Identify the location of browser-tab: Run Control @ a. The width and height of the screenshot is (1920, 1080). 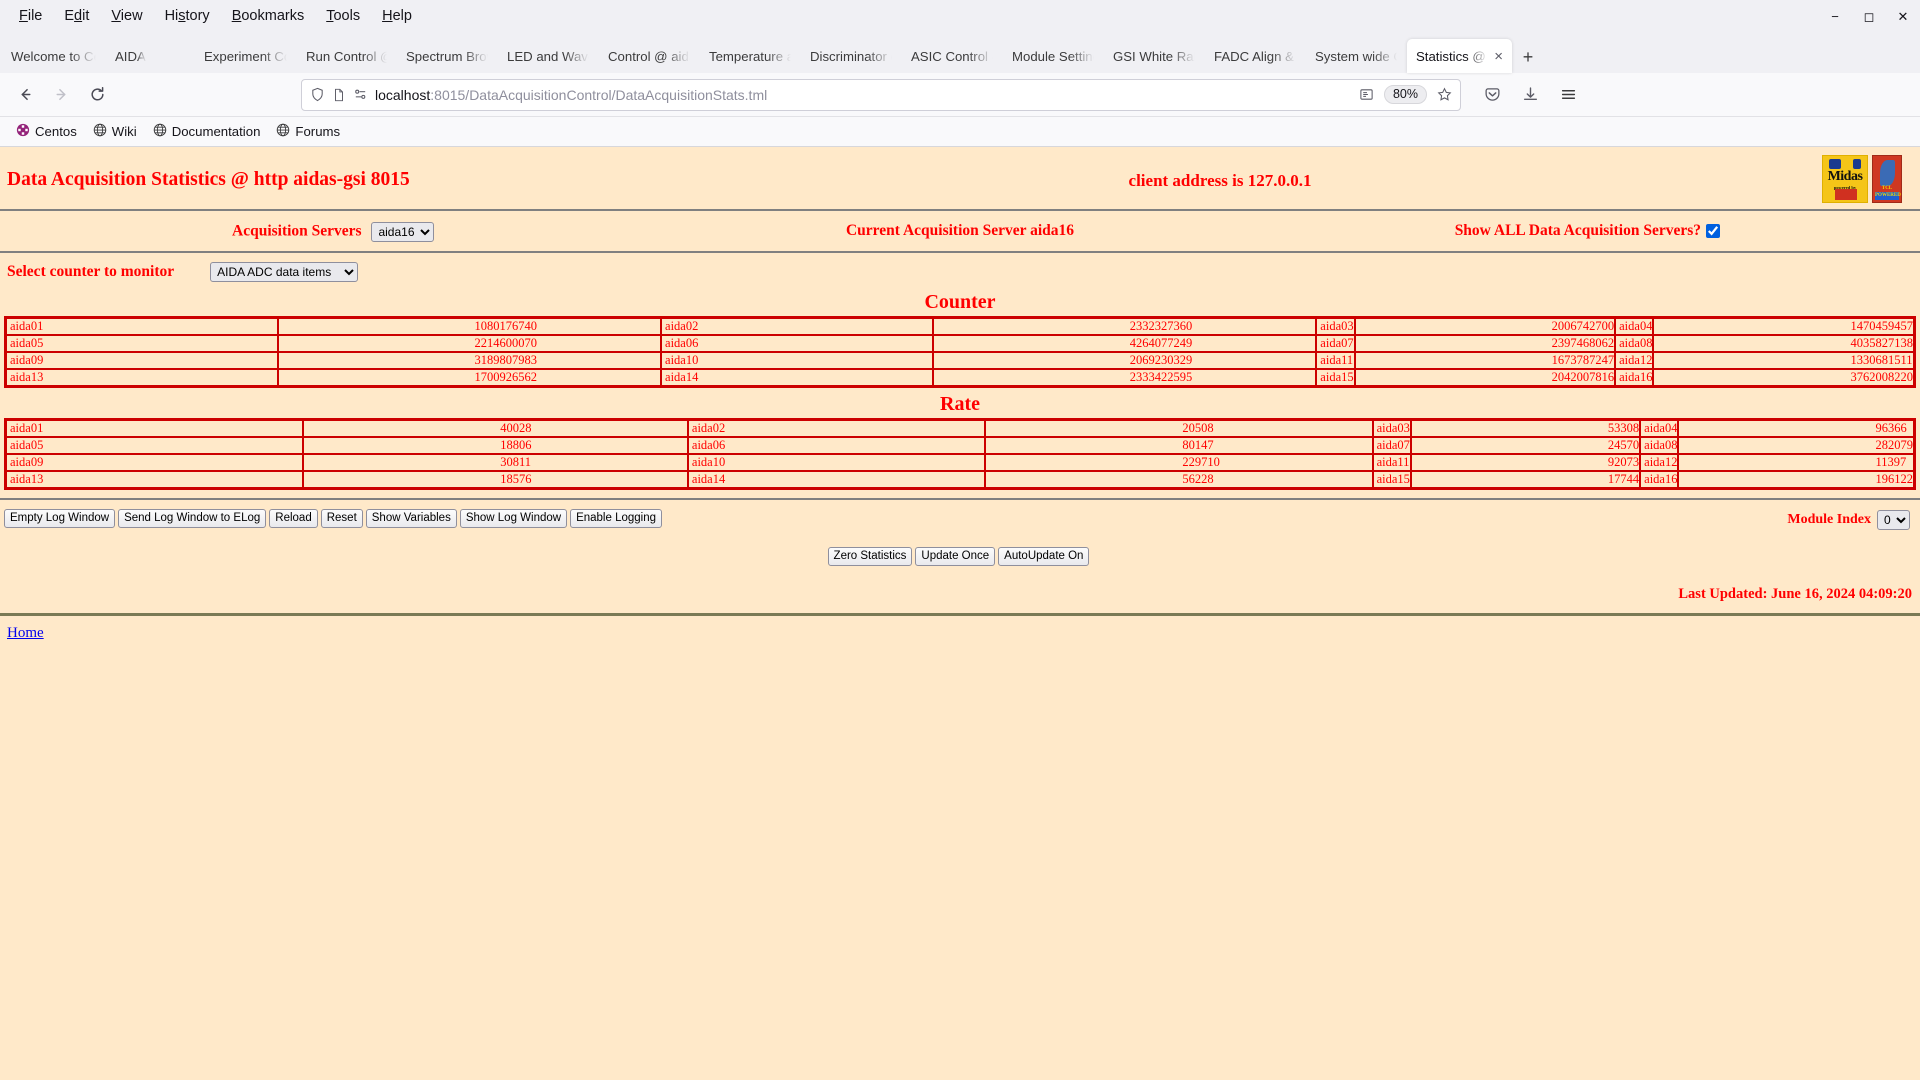
(346, 56).